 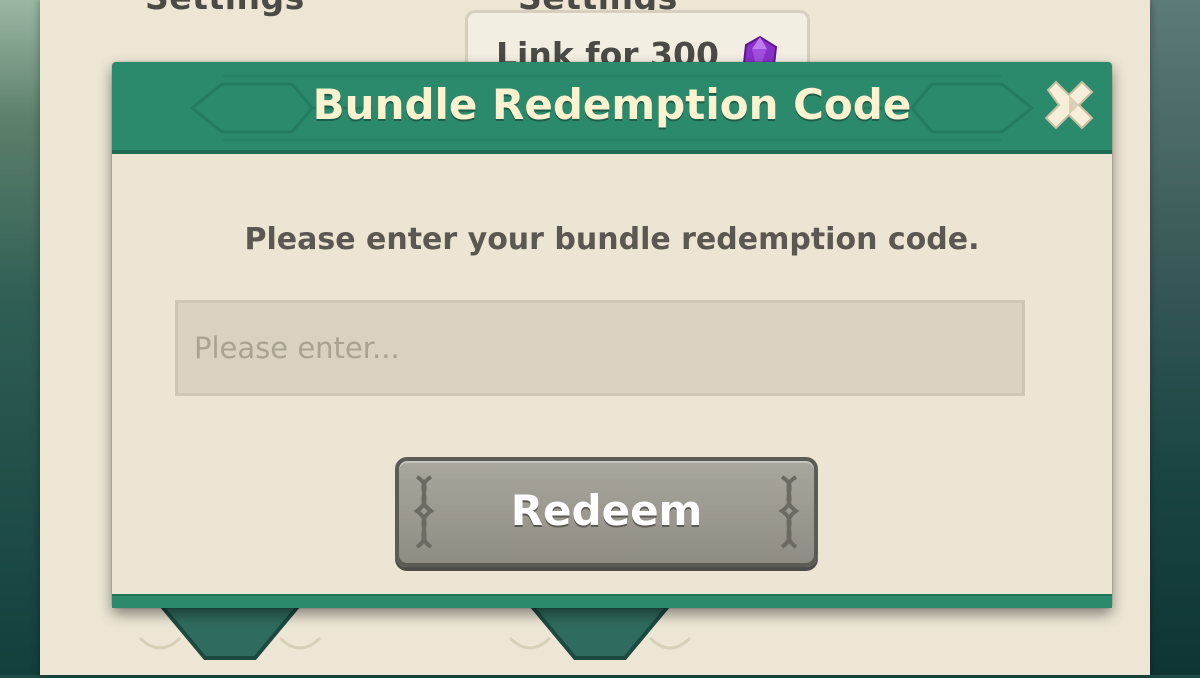 I want to click on dialog-title: Bundle Redemption Code, so click(x=612, y=104).